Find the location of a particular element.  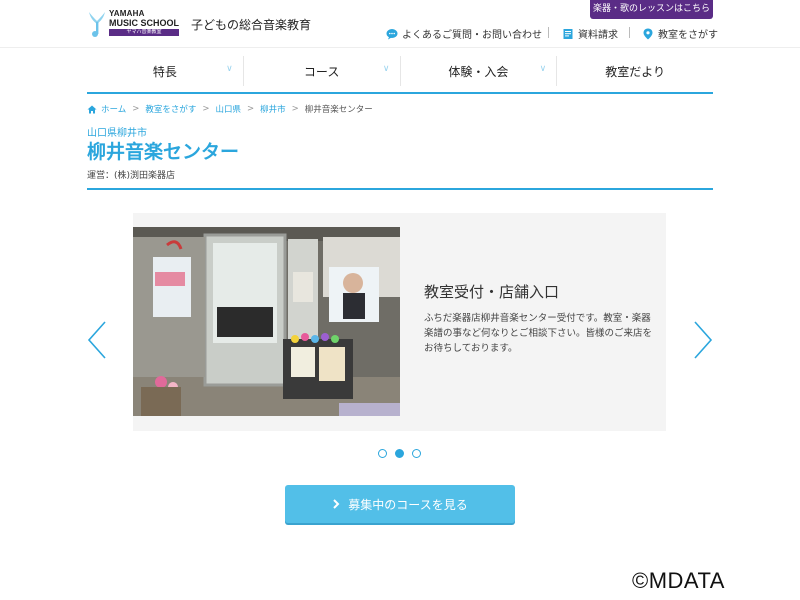

chevron-right-icon is located at coordinates (336, 504).